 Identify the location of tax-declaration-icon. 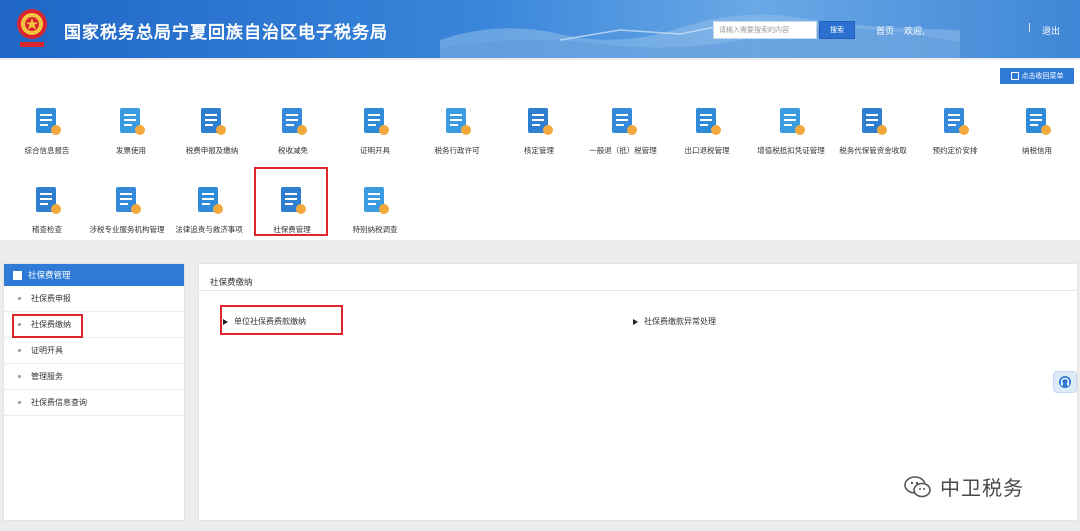
(213, 121).